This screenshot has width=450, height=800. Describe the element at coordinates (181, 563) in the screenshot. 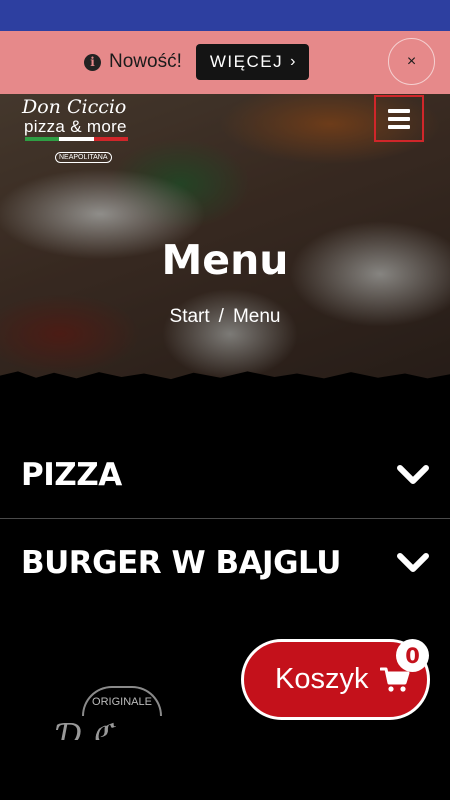

I see `category-title: BURGER W BAJGLU` at that location.